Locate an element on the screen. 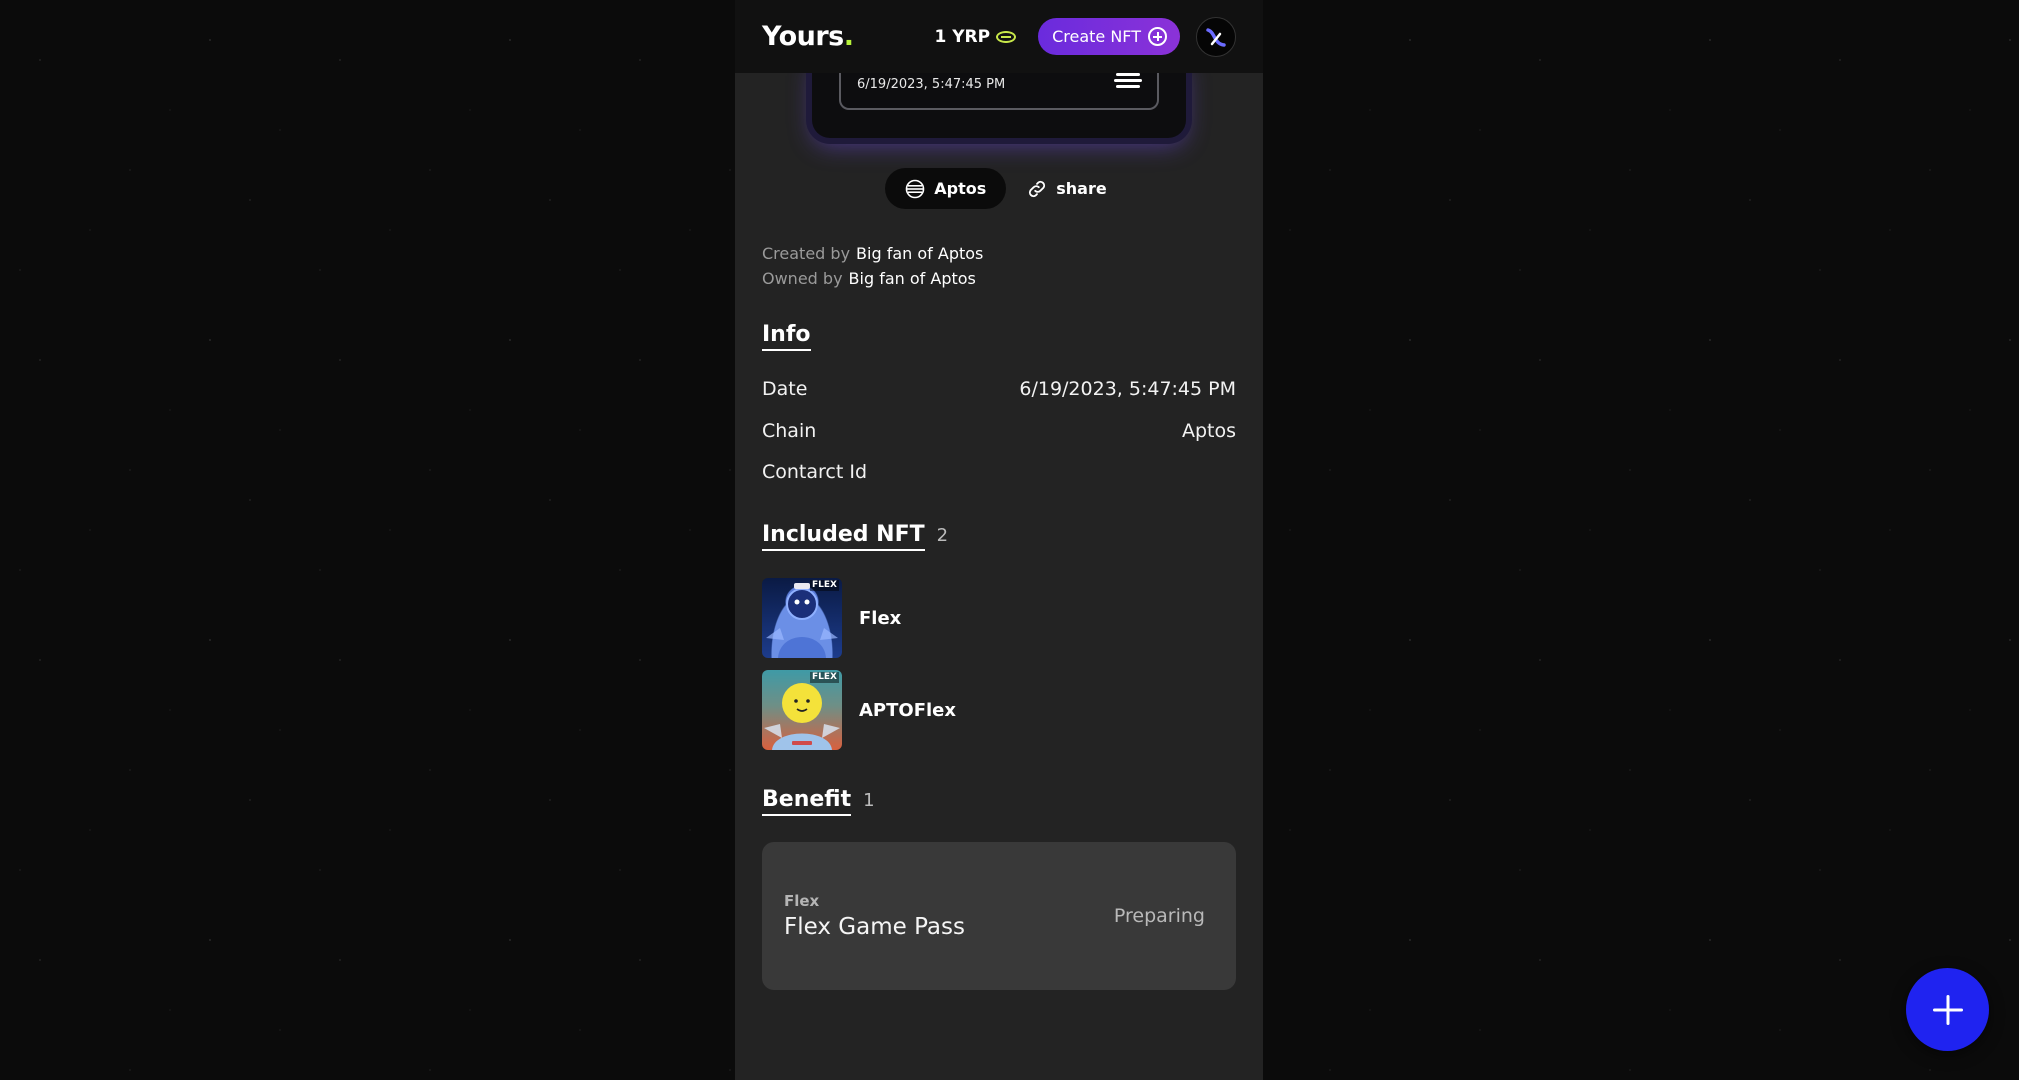 Image resolution: width=2019 pixels, height=1080 pixels. benefit-text: Flex Flex Game Pass is located at coordinates (874, 916).